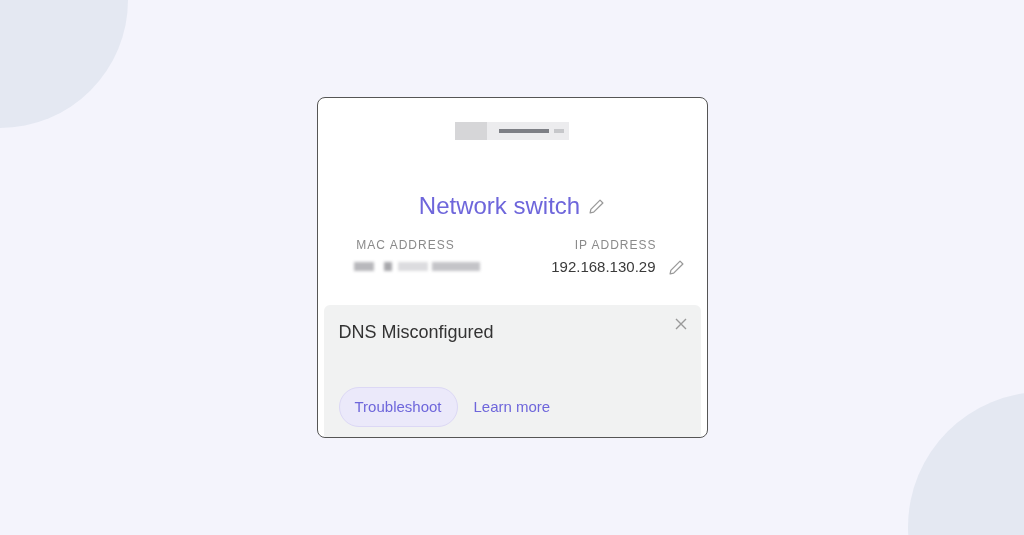  I want to click on learn-more-link: Learn more, so click(512, 407).